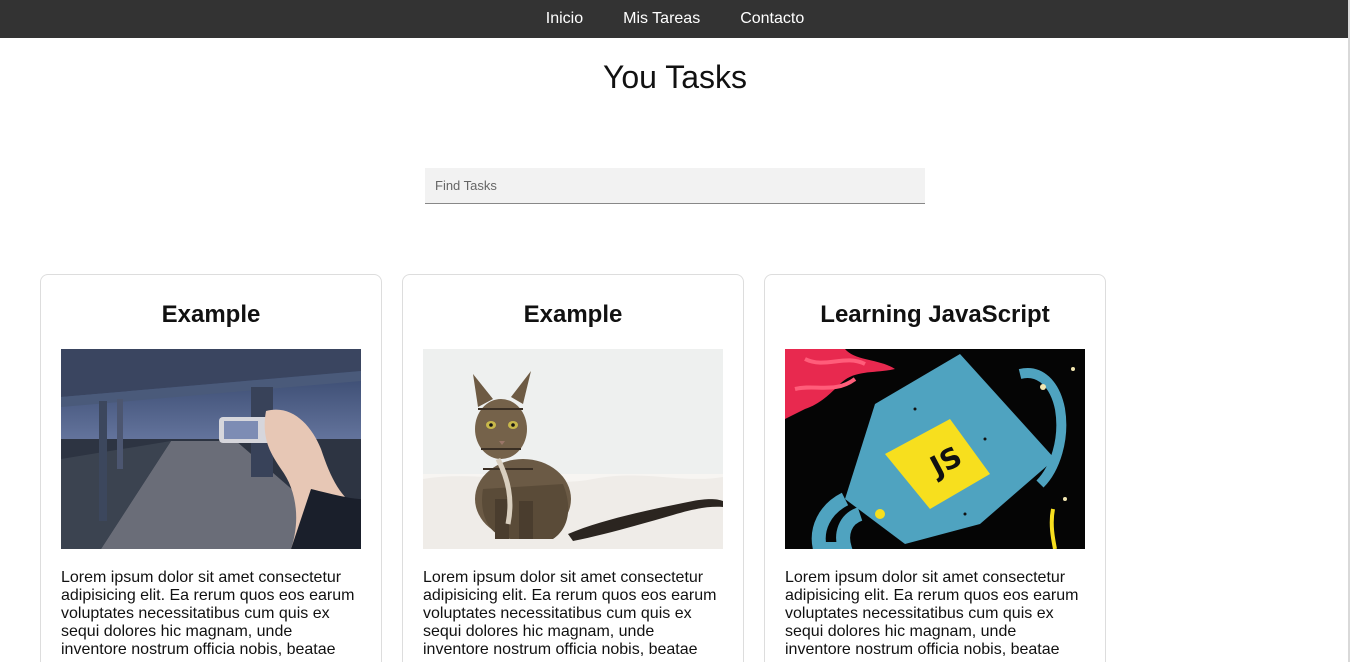  What do you see at coordinates (564, 19) in the screenshot?
I see `nav-link-inicio: Inicio` at bounding box center [564, 19].